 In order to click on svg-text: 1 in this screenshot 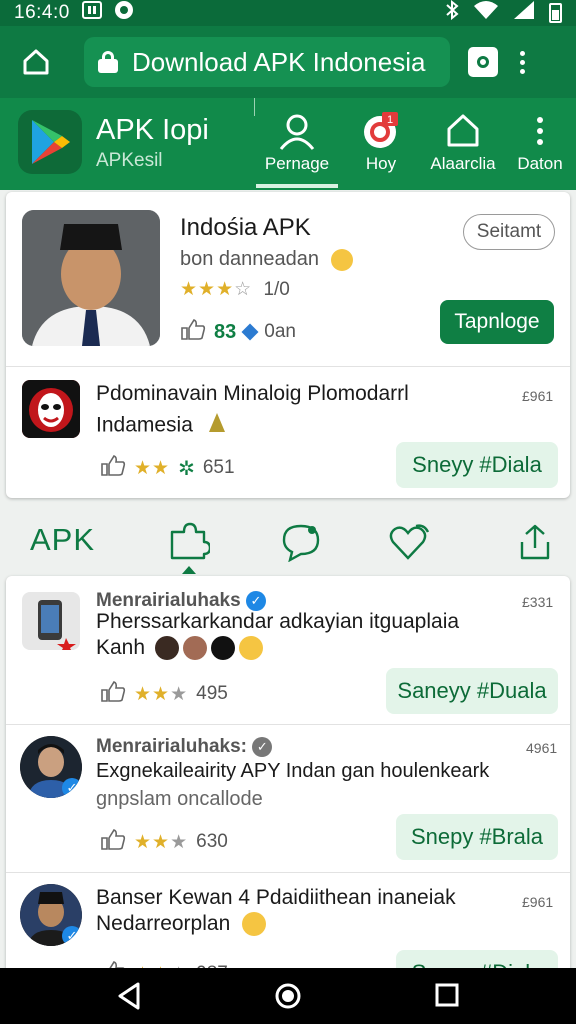, I will do `click(390, 120)`.